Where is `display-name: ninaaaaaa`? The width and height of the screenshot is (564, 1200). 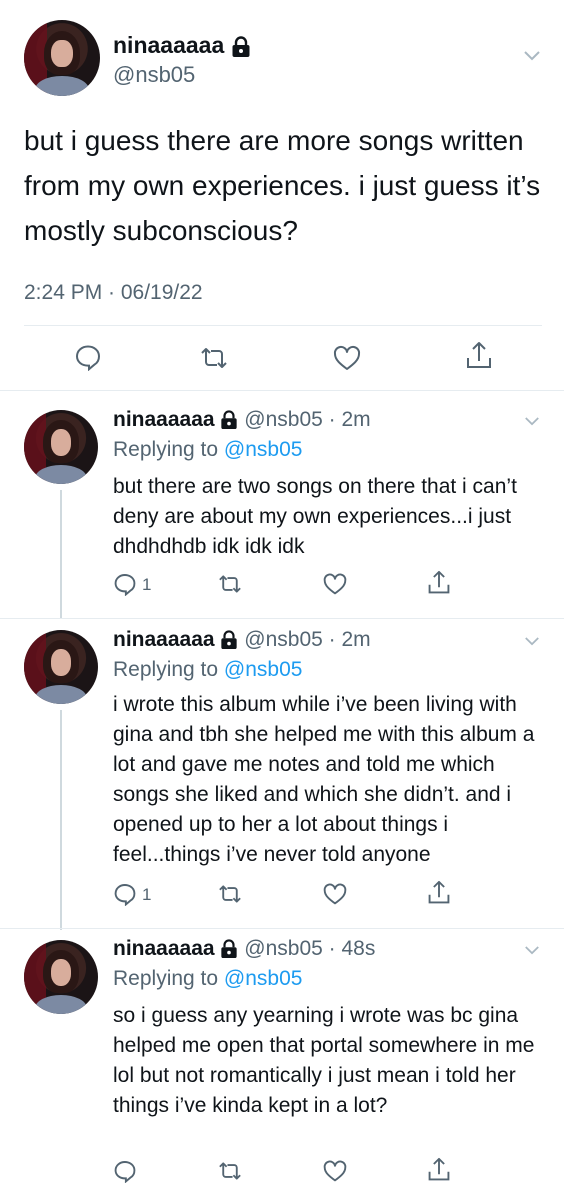 display-name: ninaaaaaa is located at coordinates (182, 45).